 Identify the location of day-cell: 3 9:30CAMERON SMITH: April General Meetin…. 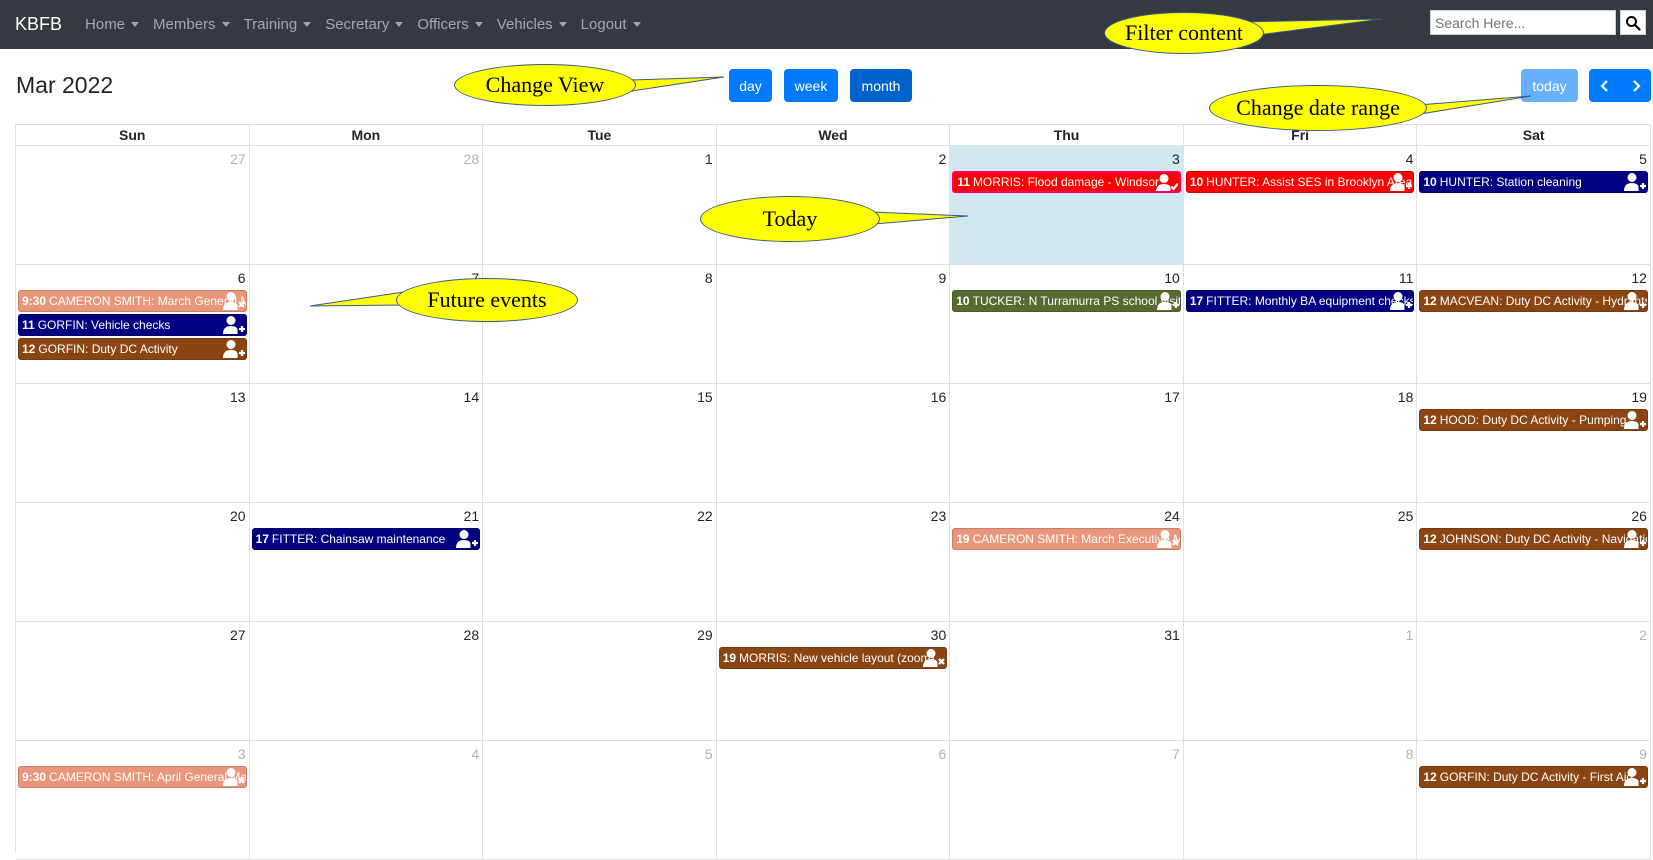
(133, 800).